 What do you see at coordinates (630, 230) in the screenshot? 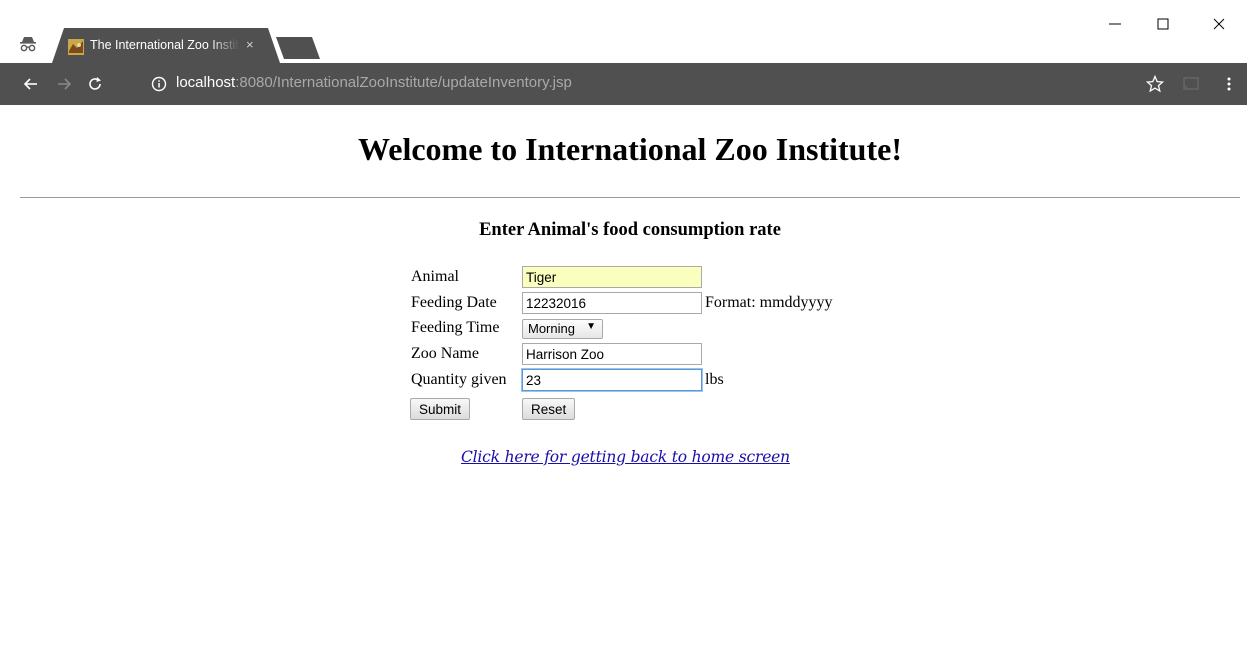
I see `form-heading: Enter Animal's food consumption rate` at bounding box center [630, 230].